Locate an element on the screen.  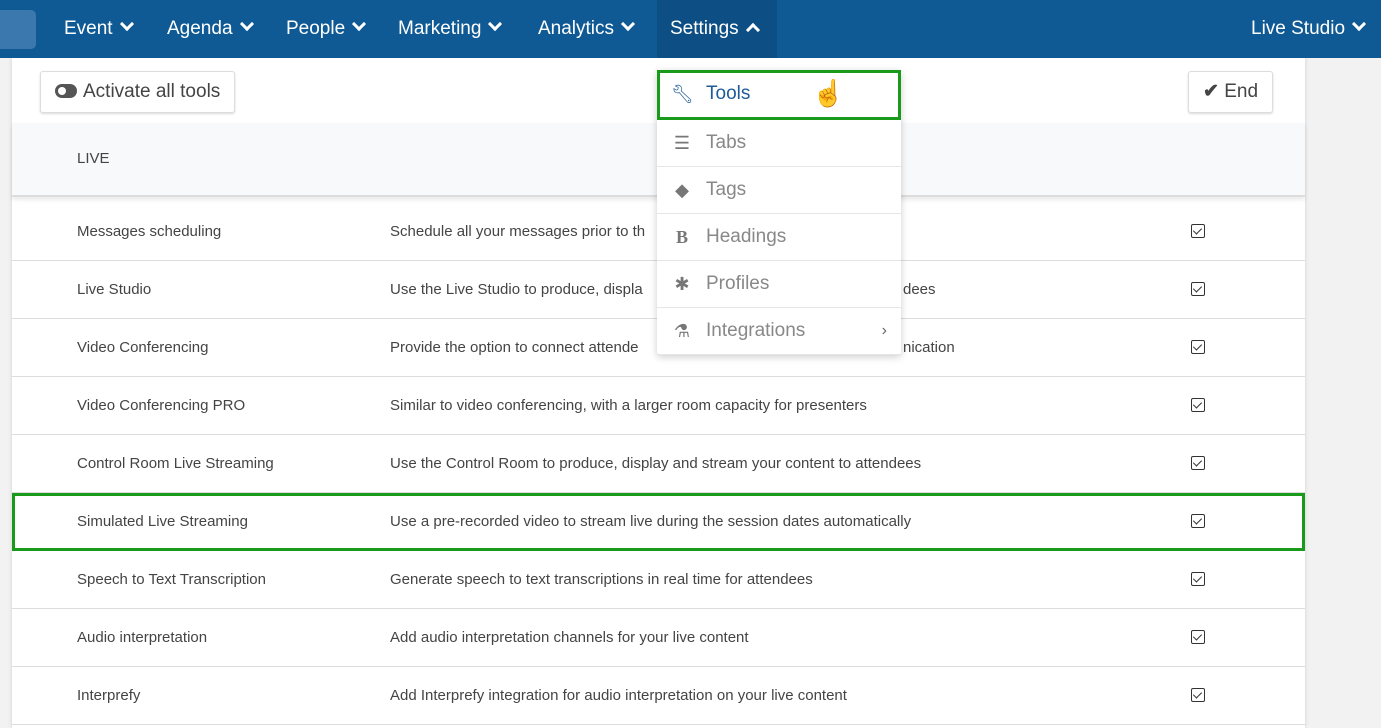
check-icon: ✔ is located at coordinates (1211, 91).